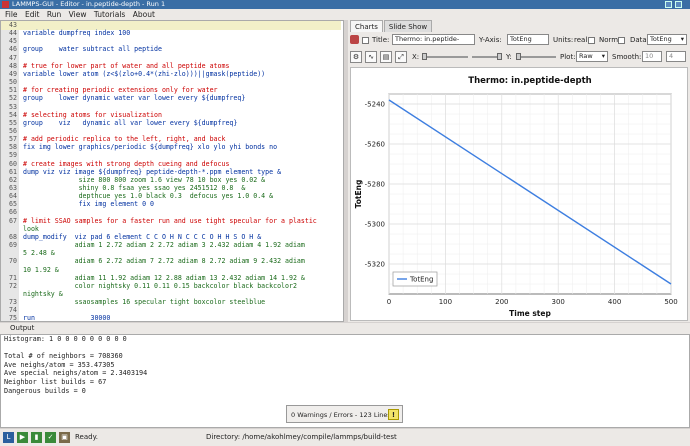 This screenshot has width=690, height=446. I want to click on output-line: Neighbor list builds = 67, so click(55, 381).